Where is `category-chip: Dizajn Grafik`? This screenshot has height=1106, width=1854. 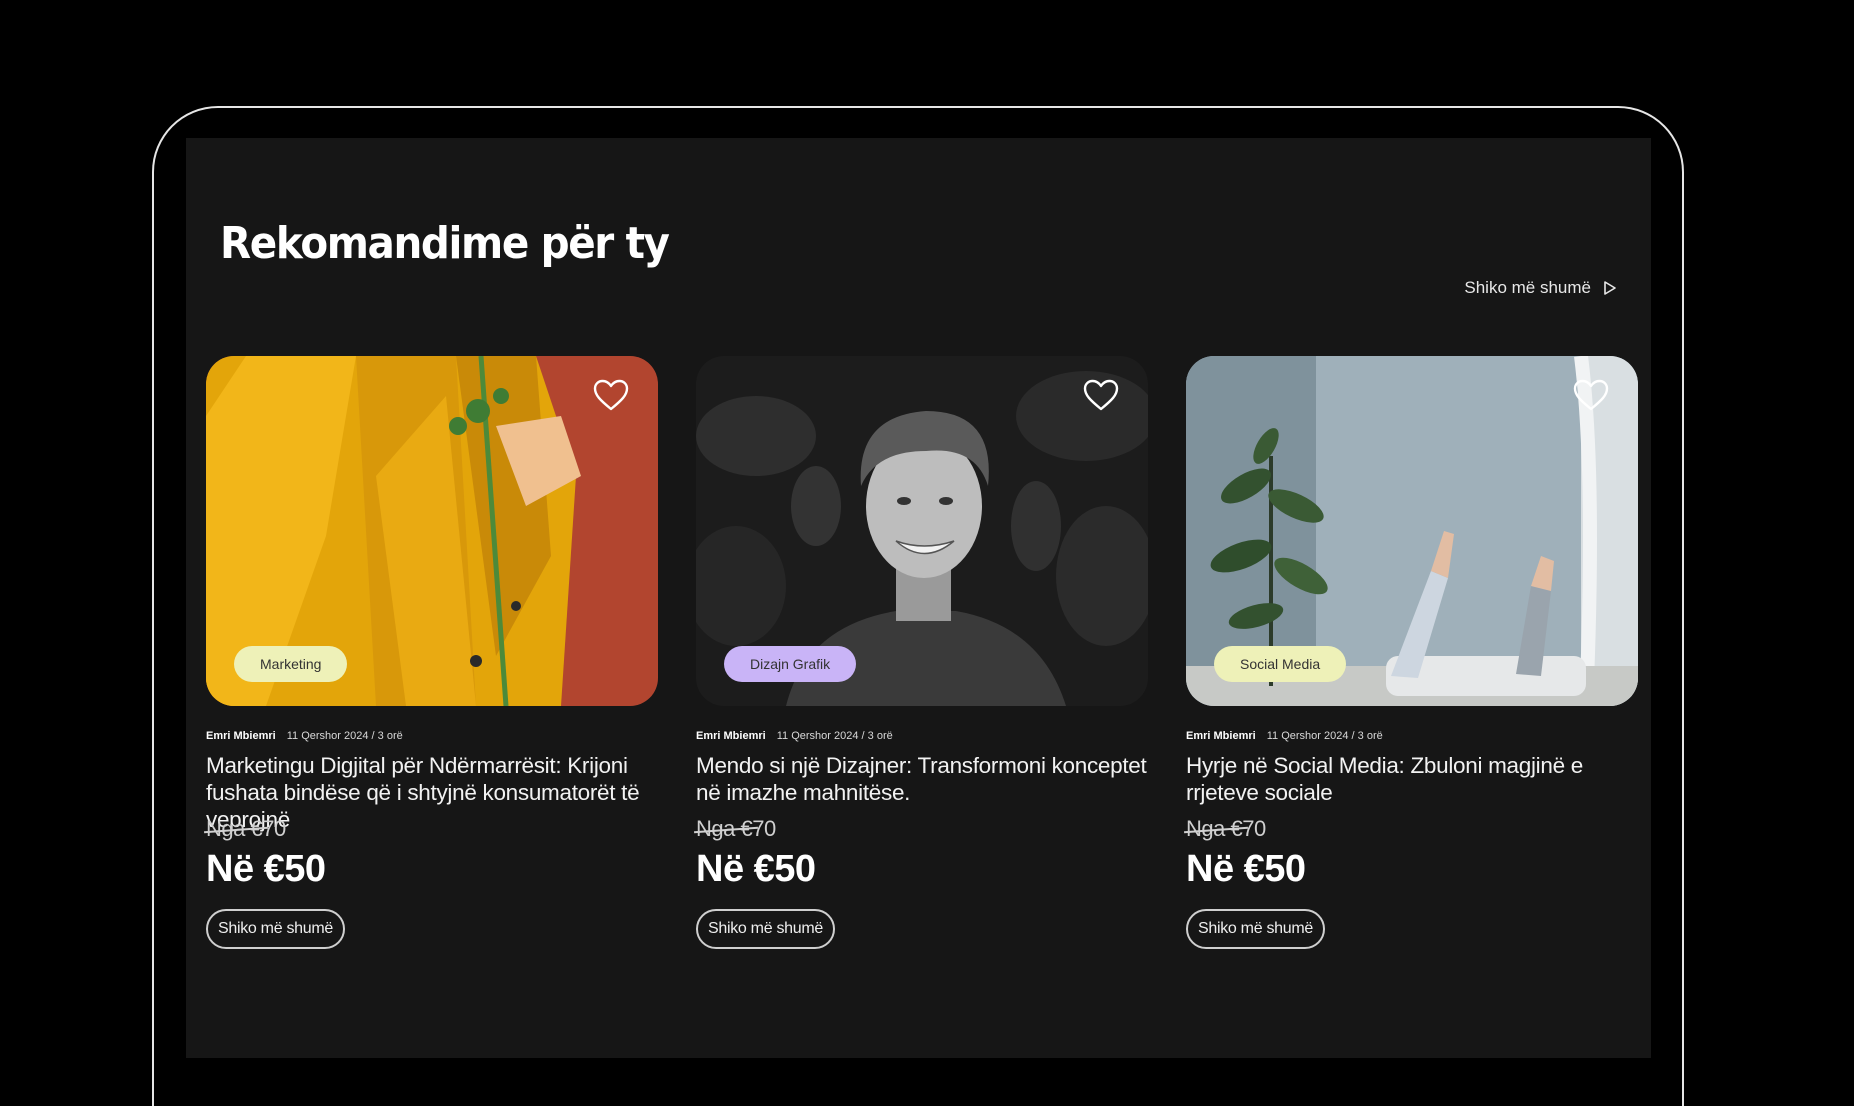
category-chip: Dizajn Grafik is located at coordinates (790, 664).